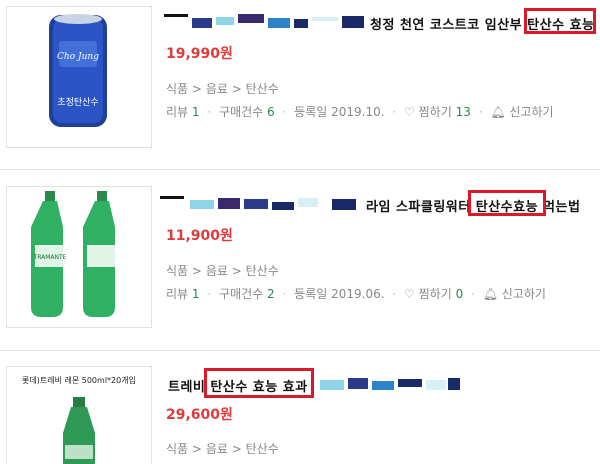  Describe the element at coordinates (79, 419) in the screenshot. I see `bottle-image: 롯데)트레비 레몬 500ml*20개입` at that location.